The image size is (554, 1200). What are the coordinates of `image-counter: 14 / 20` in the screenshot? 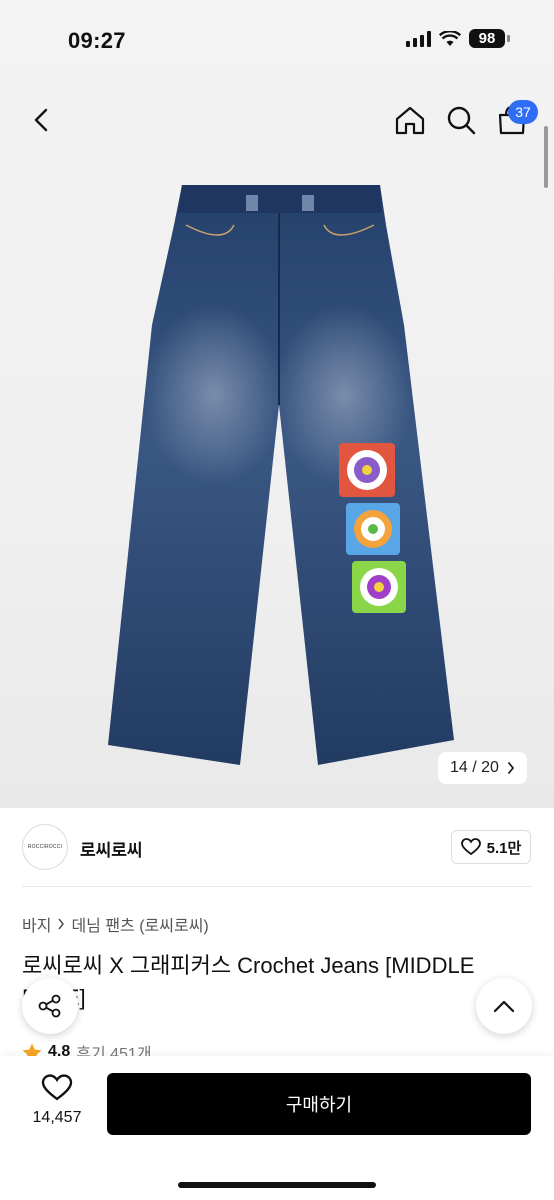 It's located at (482, 768).